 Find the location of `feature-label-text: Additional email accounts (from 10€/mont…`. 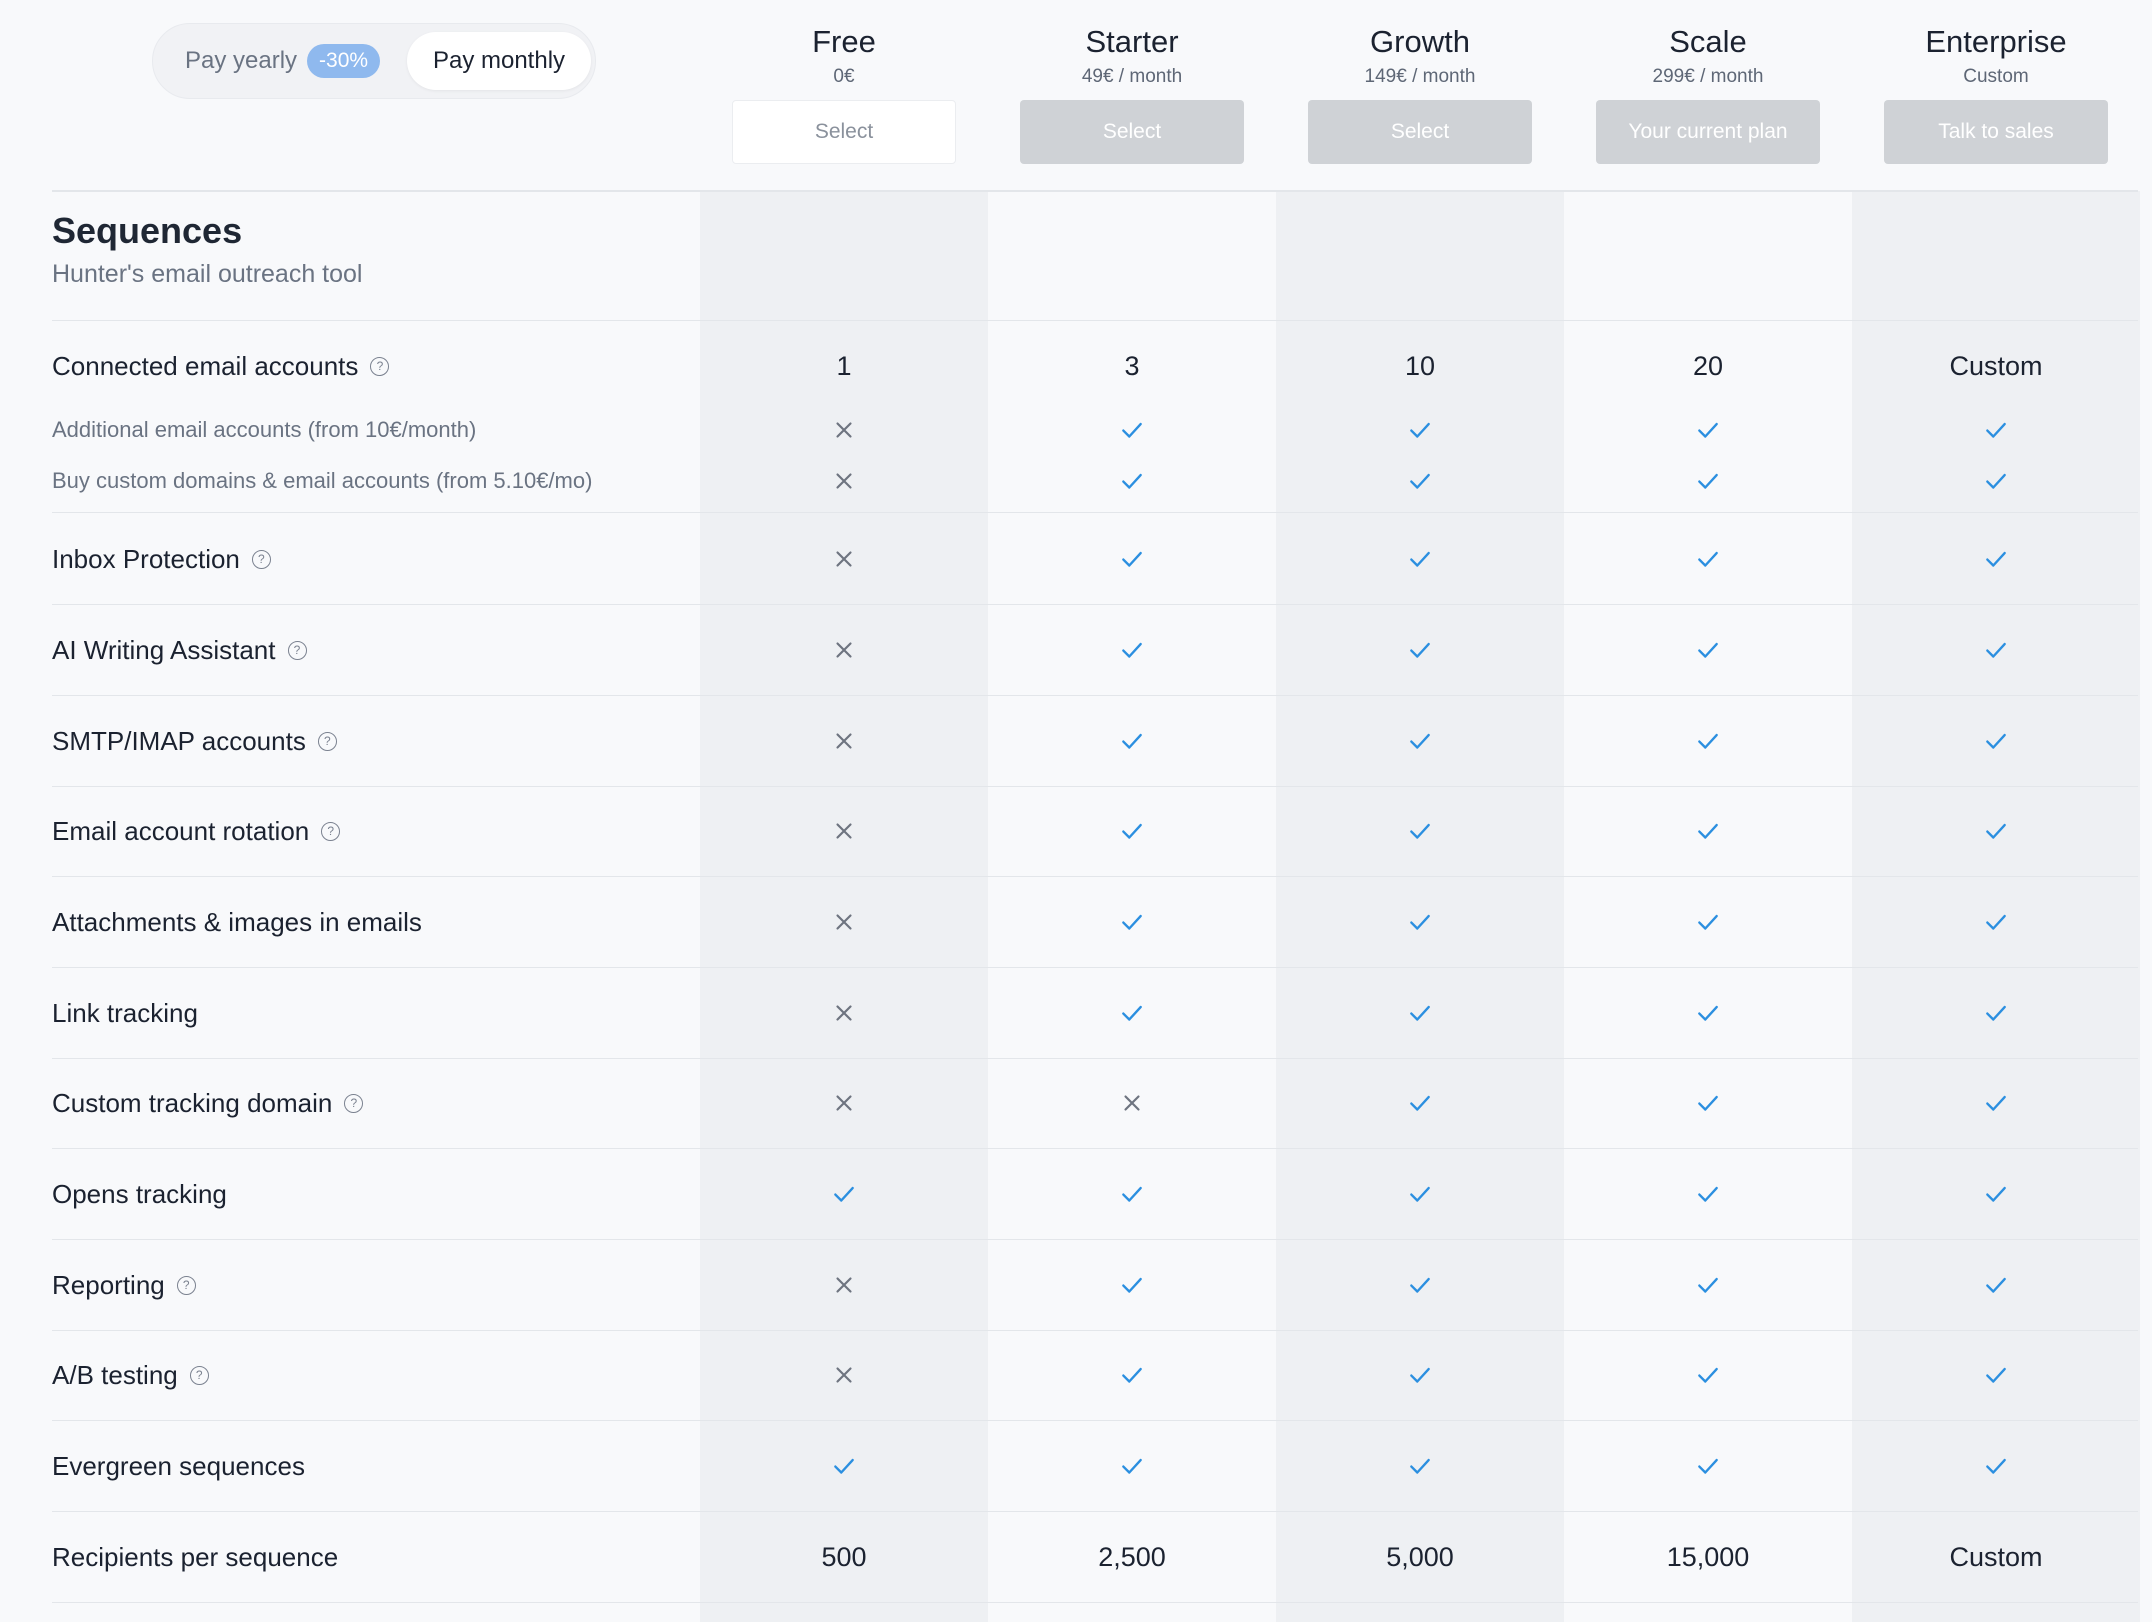

feature-label-text: Additional email accounts (from 10€/mont… is located at coordinates (264, 429).